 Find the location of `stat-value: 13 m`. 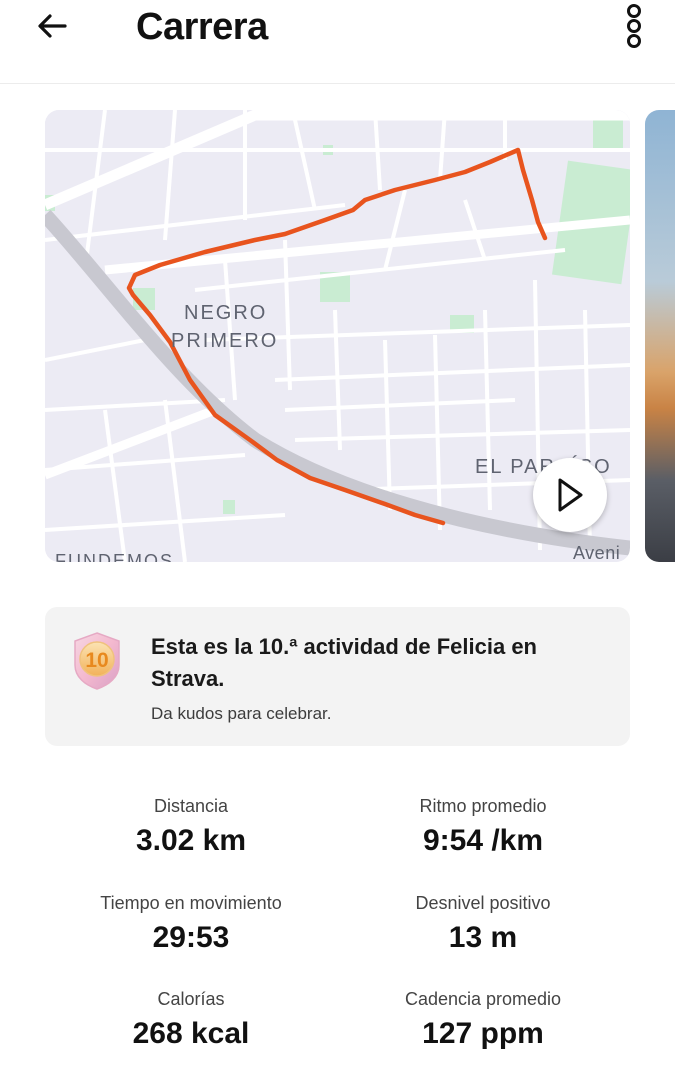

stat-value: 13 m is located at coordinates (483, 937).